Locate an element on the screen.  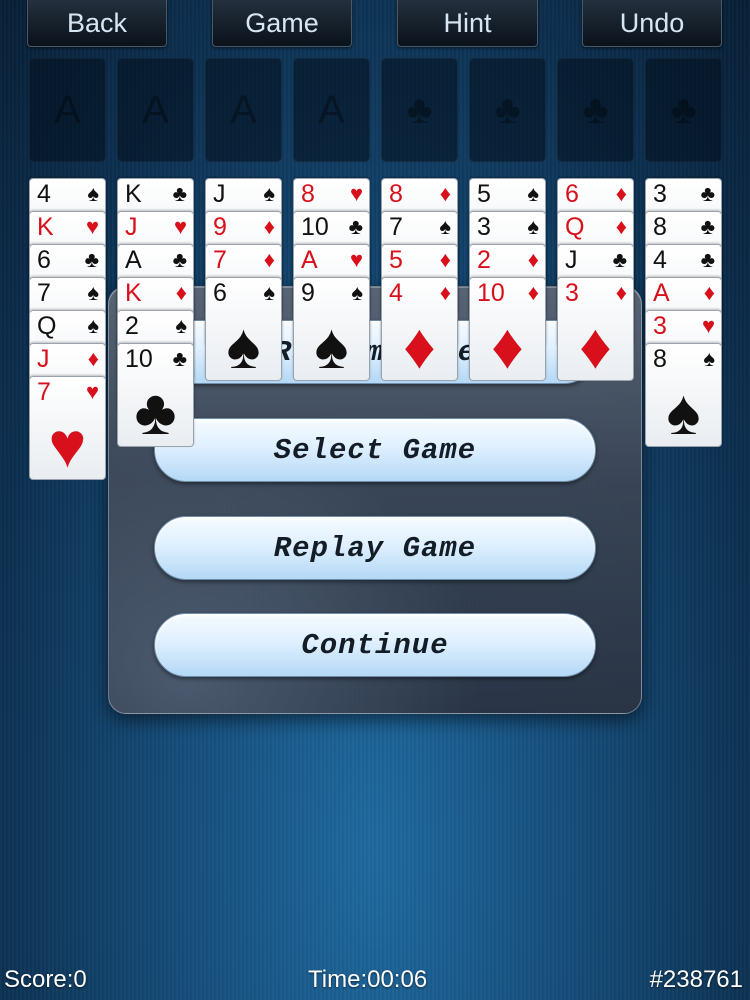
playing-card: 10 ♦ ♦ is located at coordinates (507, 329).